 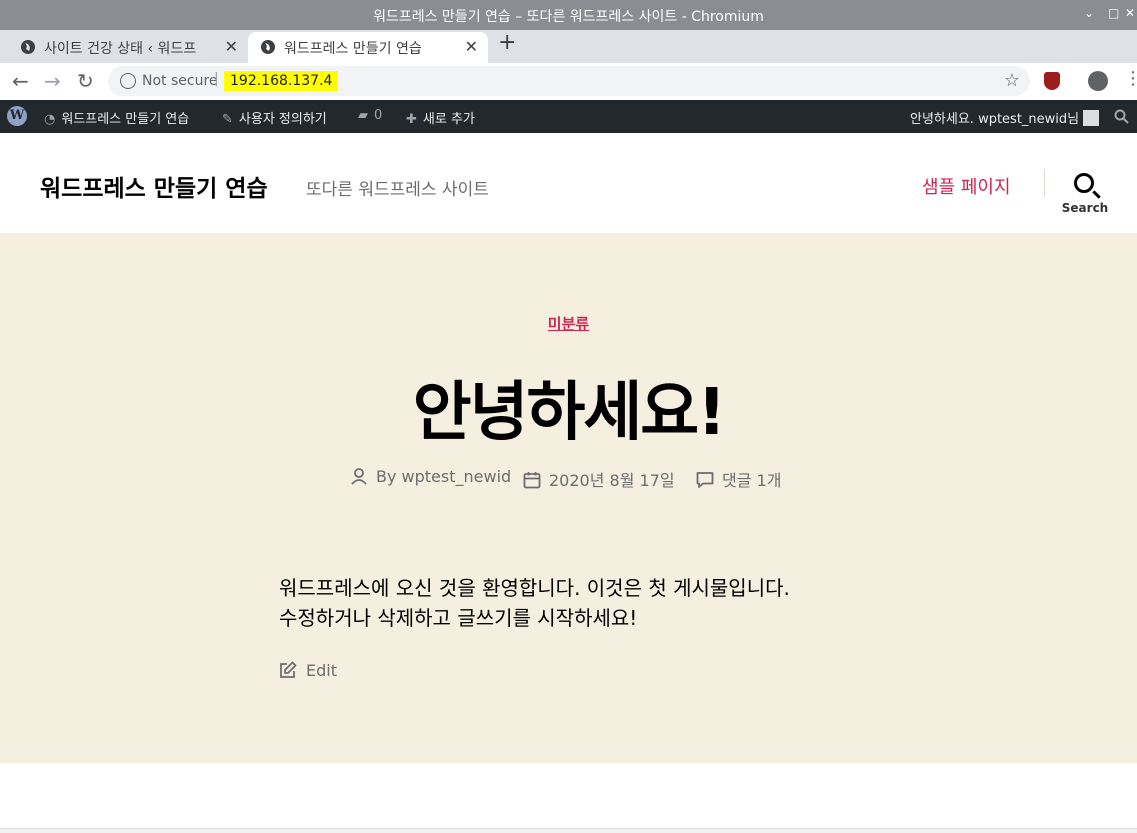 What do you see at coordinates (966, 186) in the screenshot?
I see `menu-item-sample-page: 샘플 페이지` at bounding box center [966, 186].